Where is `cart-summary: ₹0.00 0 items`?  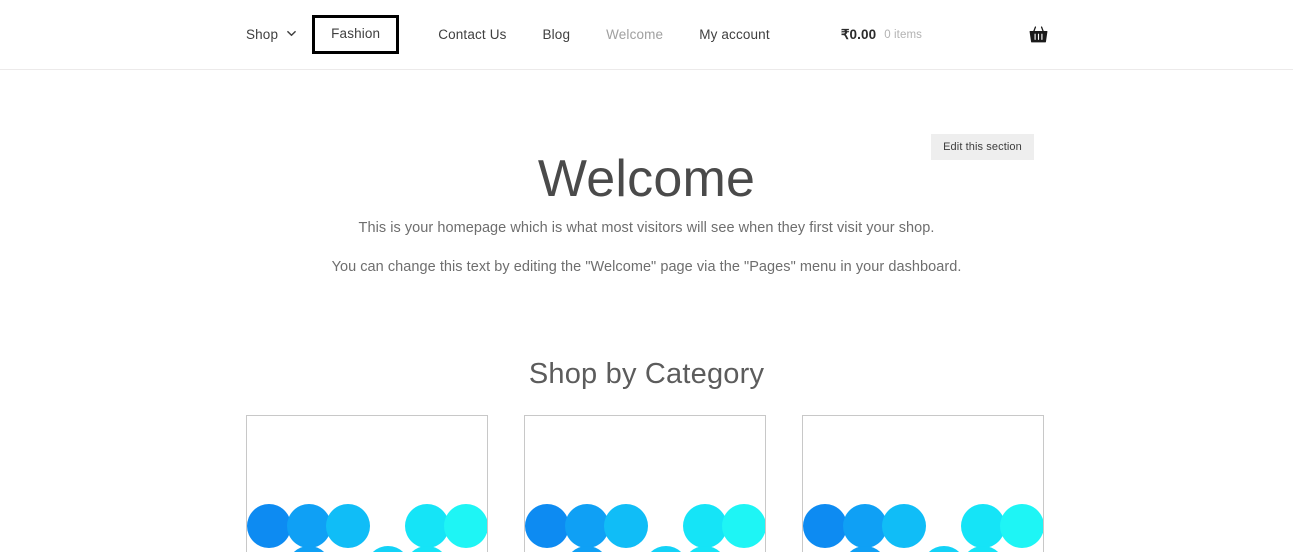
cart-summary: ₹0.00 0 items is located at coordinates (1067, 34).